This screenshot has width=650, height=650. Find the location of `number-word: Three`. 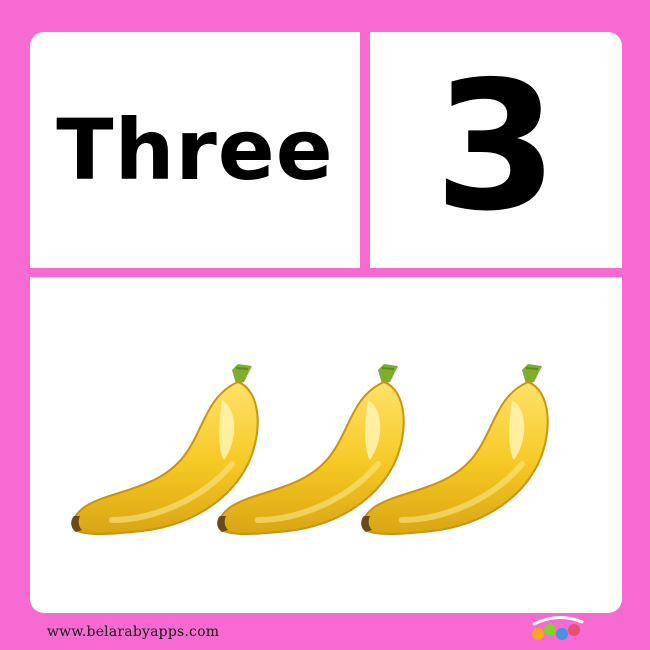

number-word: Three is located at coordinates (195, 150).